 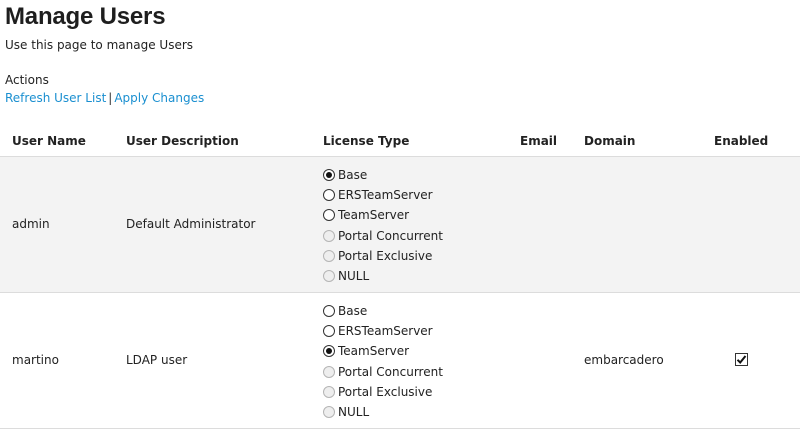 What do you see at coordinates (27, 80) in the screenshot?
I see `actions-label: Actions` at bounding box center [27, 80].